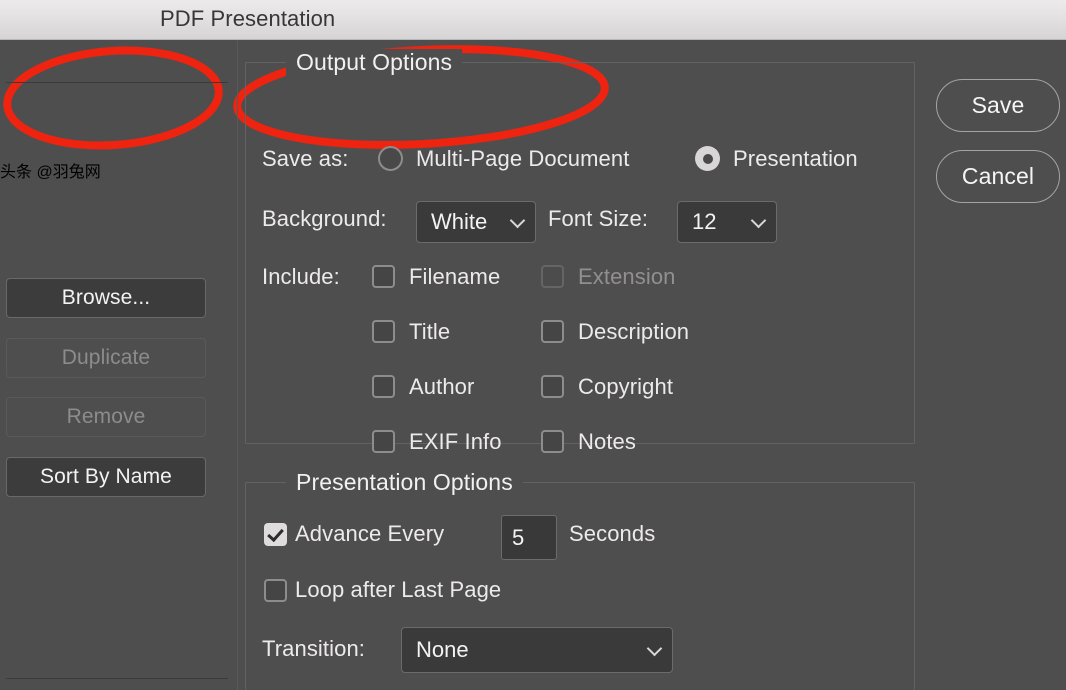 Image resolution: width=1066 pixels, height=690 pixels. What do you see at coordinates (634, 331) in the screenshot?
I see `checkbox-description-label: Description` at bounding box center [634, 331].